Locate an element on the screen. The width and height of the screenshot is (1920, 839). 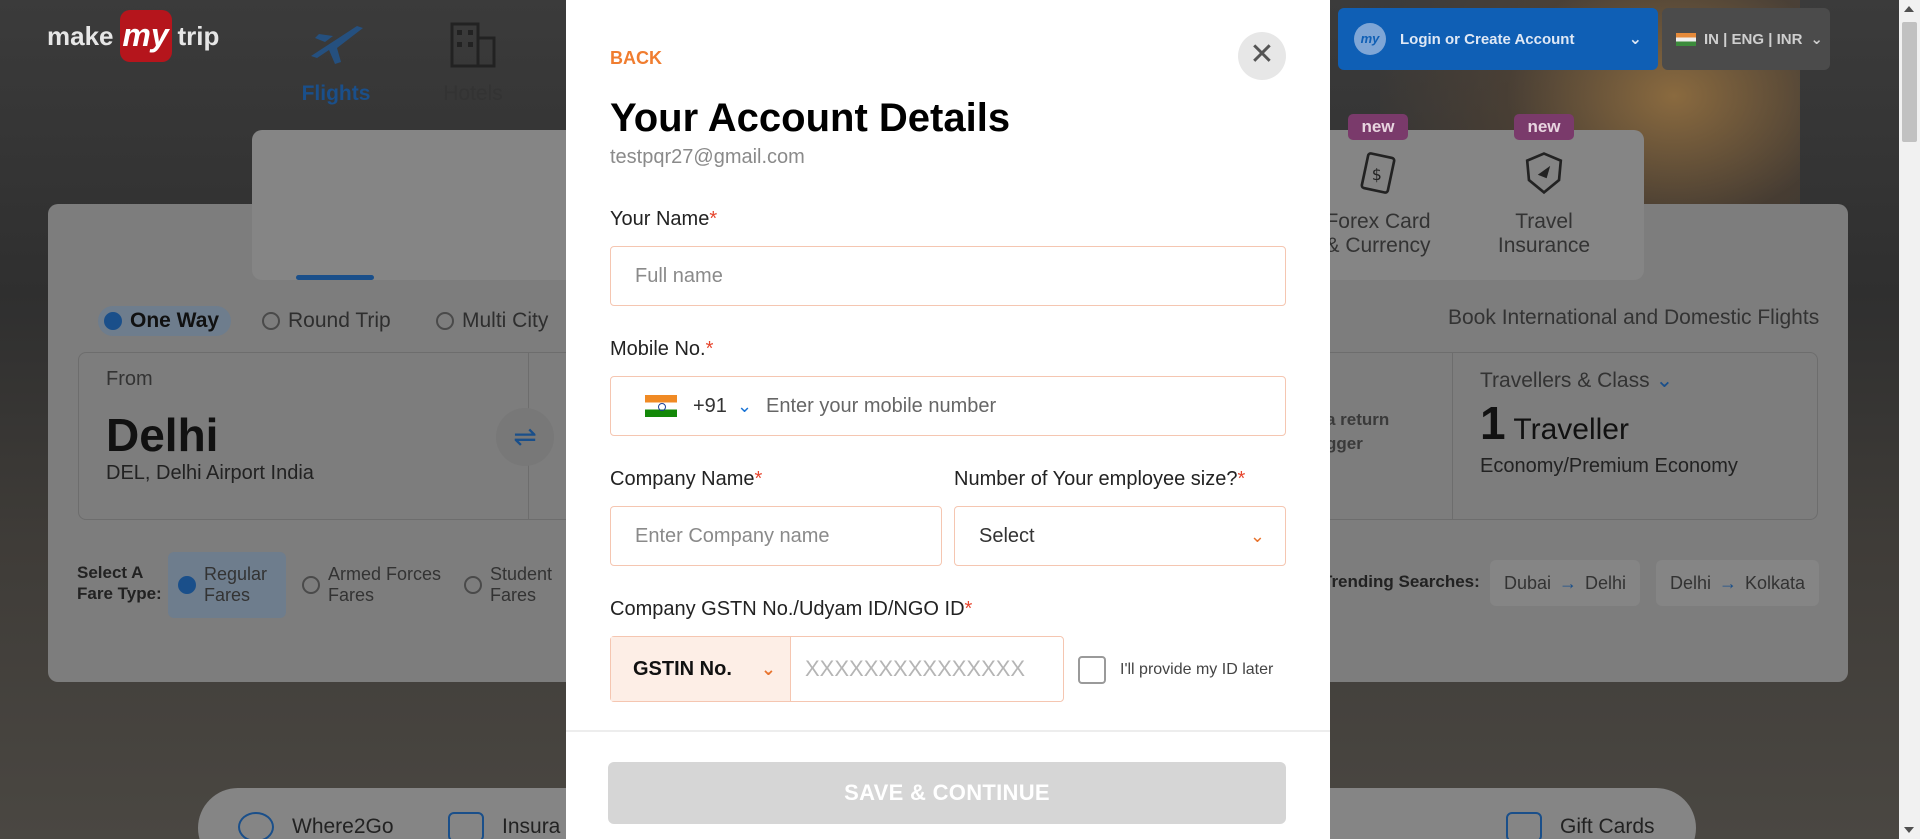
mobile-field: +91 ⌄ is located at coordinates (948, 406).